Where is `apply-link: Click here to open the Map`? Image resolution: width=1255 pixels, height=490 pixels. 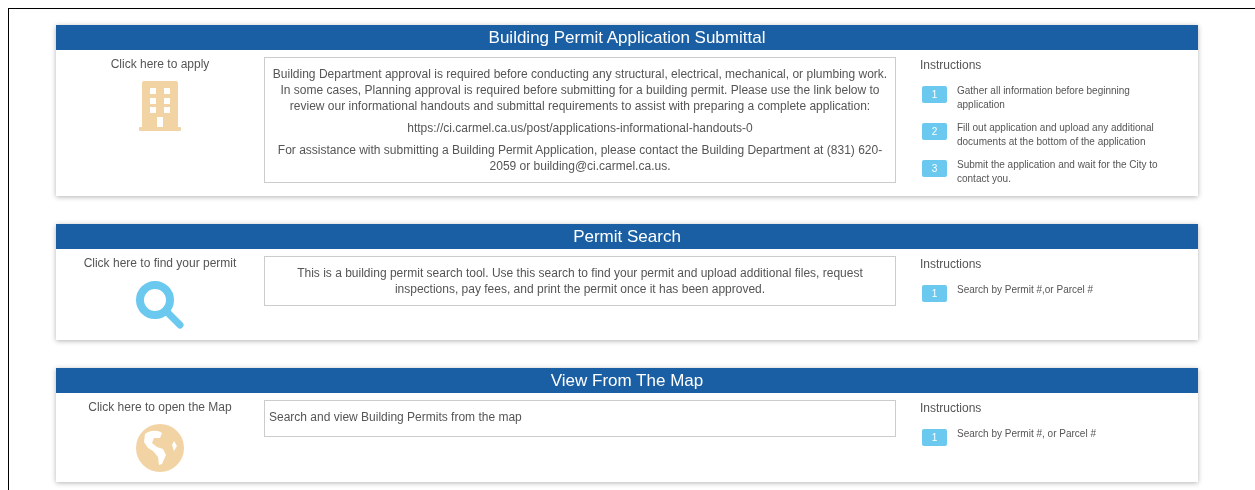
apply-link: Click here to open the Map is located at coordinates (160, 407).